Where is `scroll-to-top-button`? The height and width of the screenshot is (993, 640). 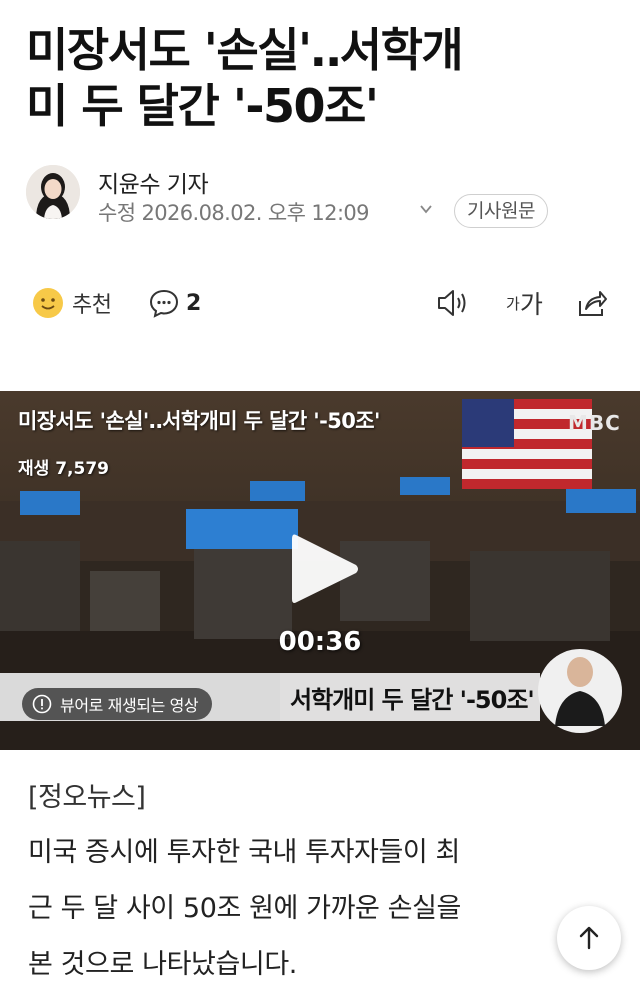
scroll-to-top-button is located at coordinates (589, 938).